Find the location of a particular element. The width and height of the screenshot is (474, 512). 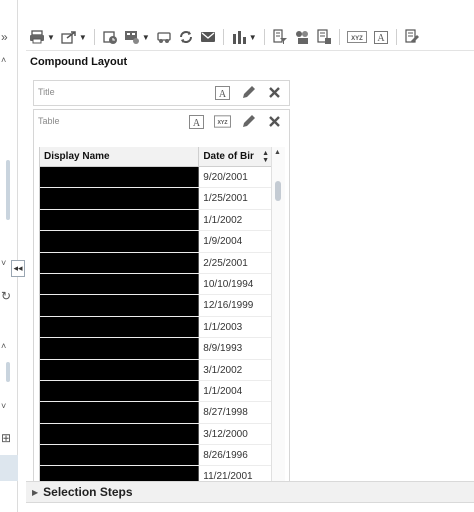

compound-layout-title: Compound Layout is located at coordinates (79, 62).